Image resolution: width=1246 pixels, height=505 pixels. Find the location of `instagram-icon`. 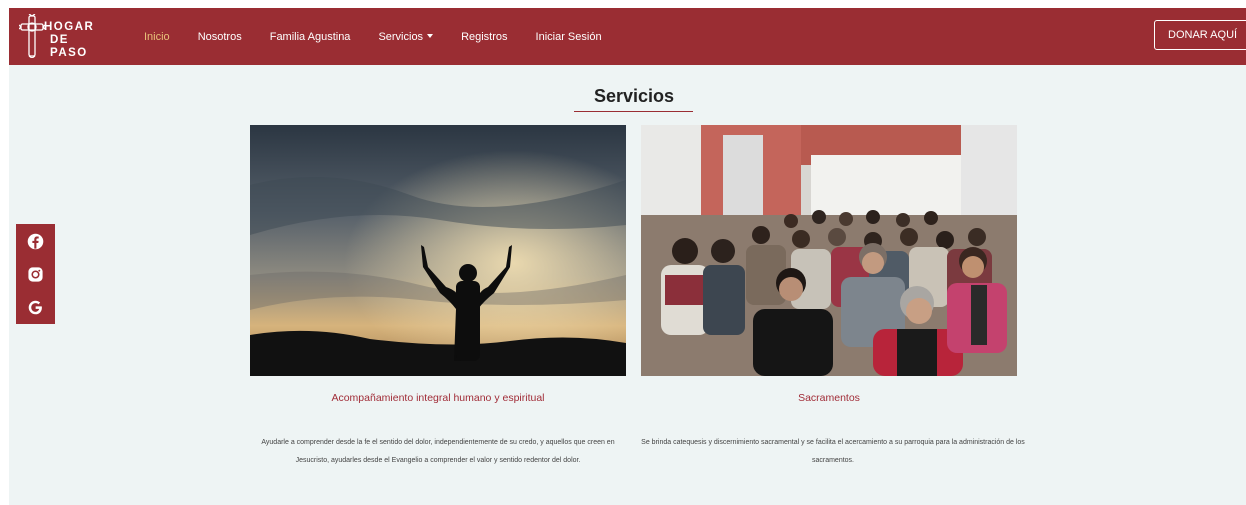

instagram-icon is located at coordinates (35, 274).